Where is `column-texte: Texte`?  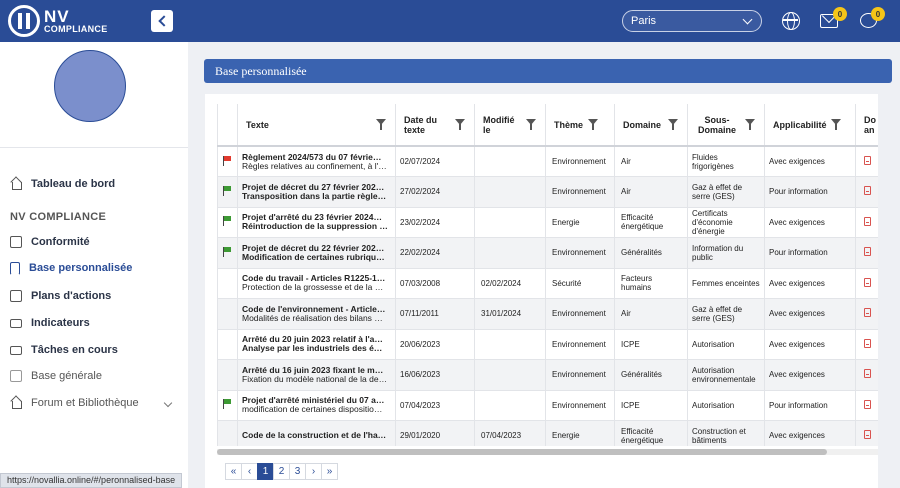 column-texte: Texte is located at coordinates (316, 125).